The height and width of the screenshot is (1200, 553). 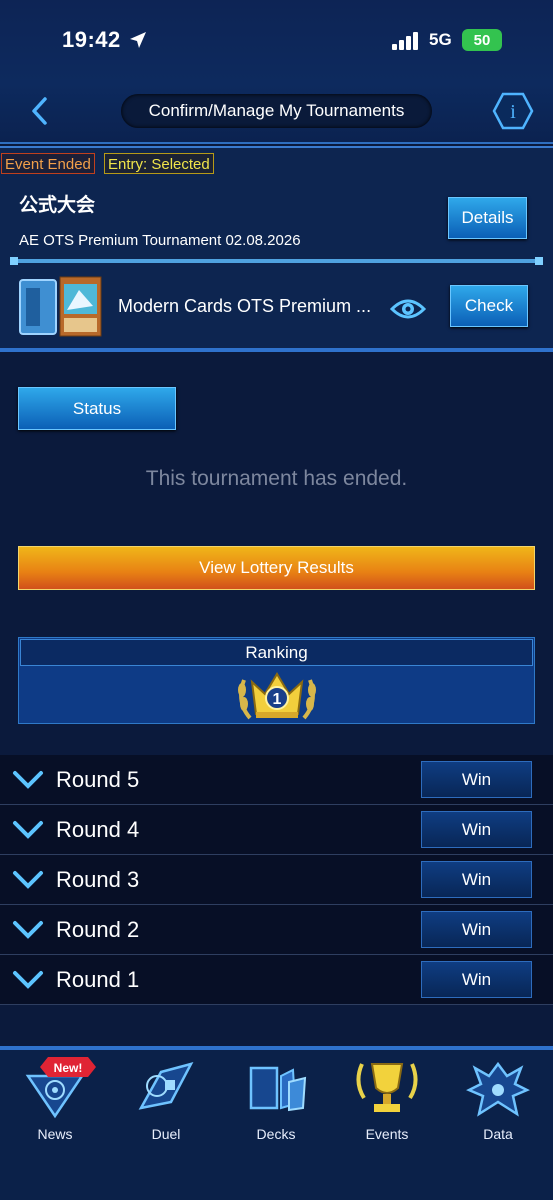 What do you see at coordinates (38, 307) in the screenshot?
I see `deck-box-icon` at bounding box center [38, 307].